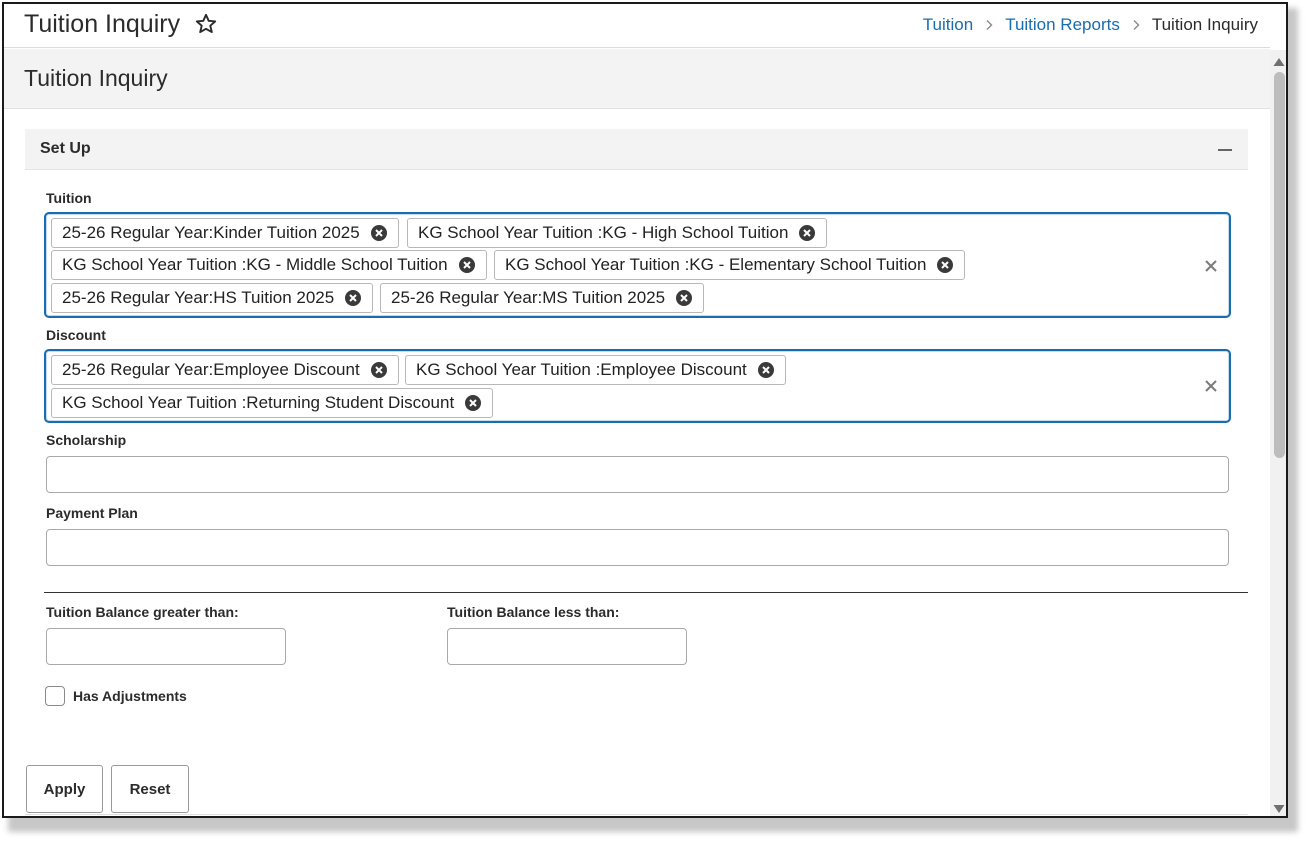  I want to click on balance-greater-input, so click(166, 646).